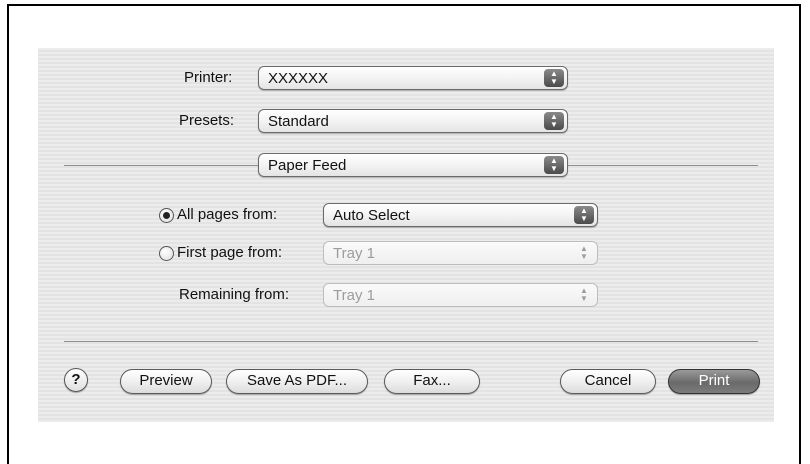  Describe the element at coordinates (166, 215) in the screenshot. I see `all-pages-radio` at that location.